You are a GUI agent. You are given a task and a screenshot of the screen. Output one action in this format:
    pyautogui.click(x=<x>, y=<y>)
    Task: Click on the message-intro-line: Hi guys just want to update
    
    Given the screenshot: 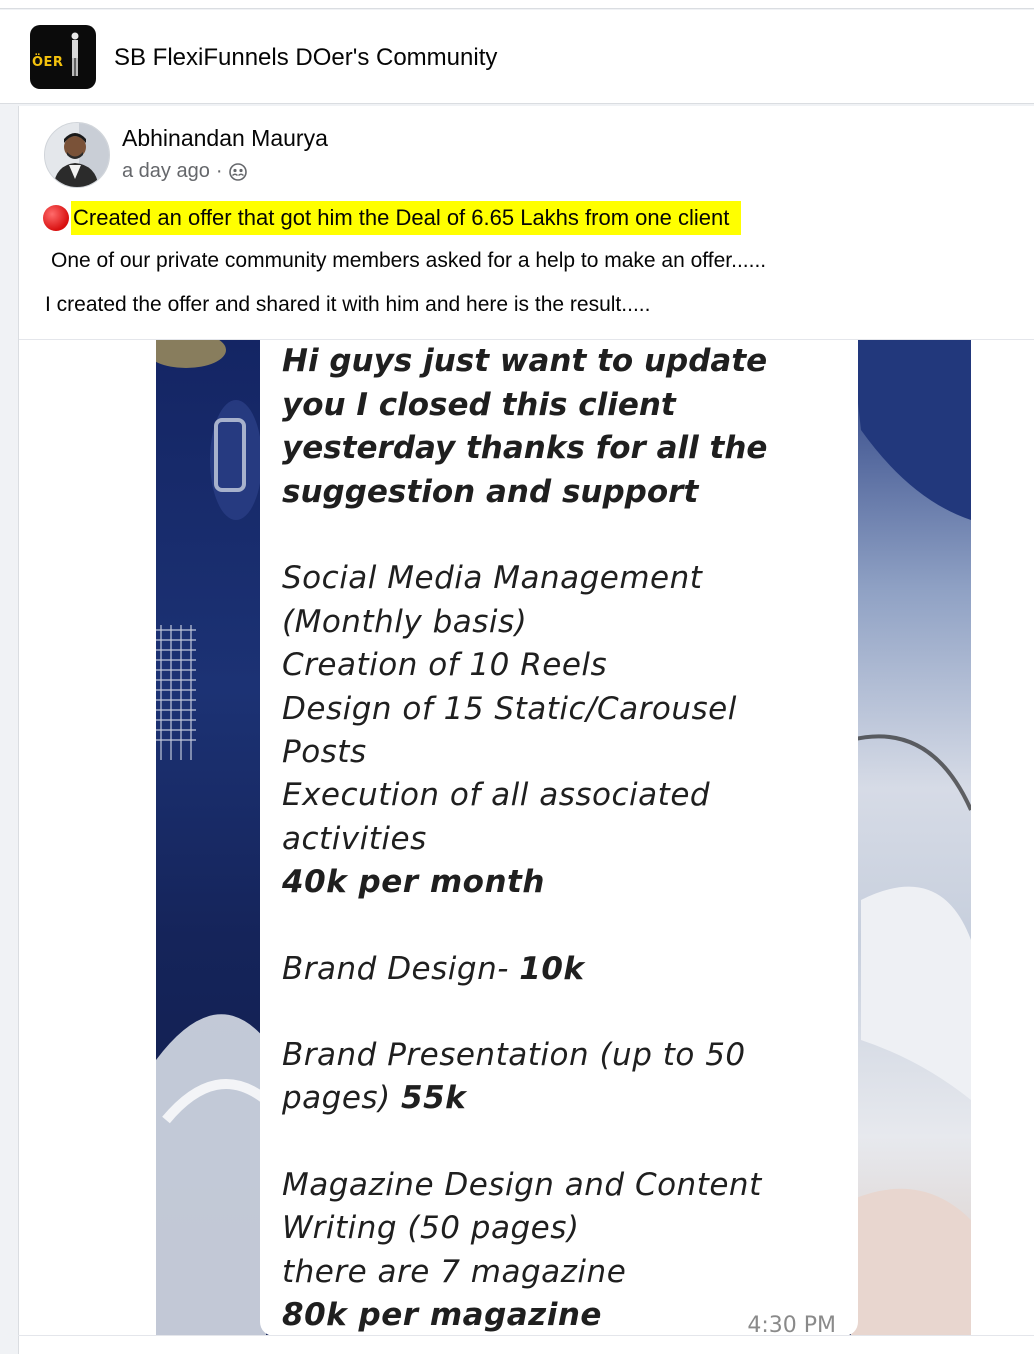 What is the action you would take?
    pyautogui.click(x=525, y=361)
    